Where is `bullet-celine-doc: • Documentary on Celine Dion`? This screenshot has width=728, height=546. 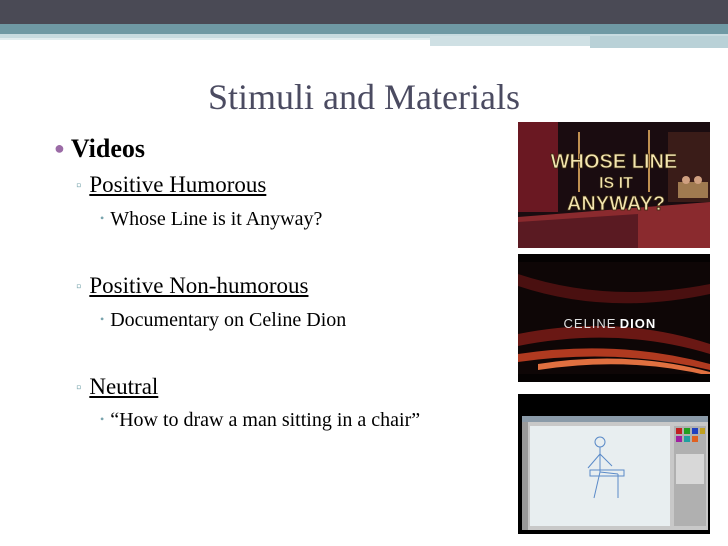
bullet-celine-doc: • Documentary on Celine Dion is located at coordinates (223, 320).